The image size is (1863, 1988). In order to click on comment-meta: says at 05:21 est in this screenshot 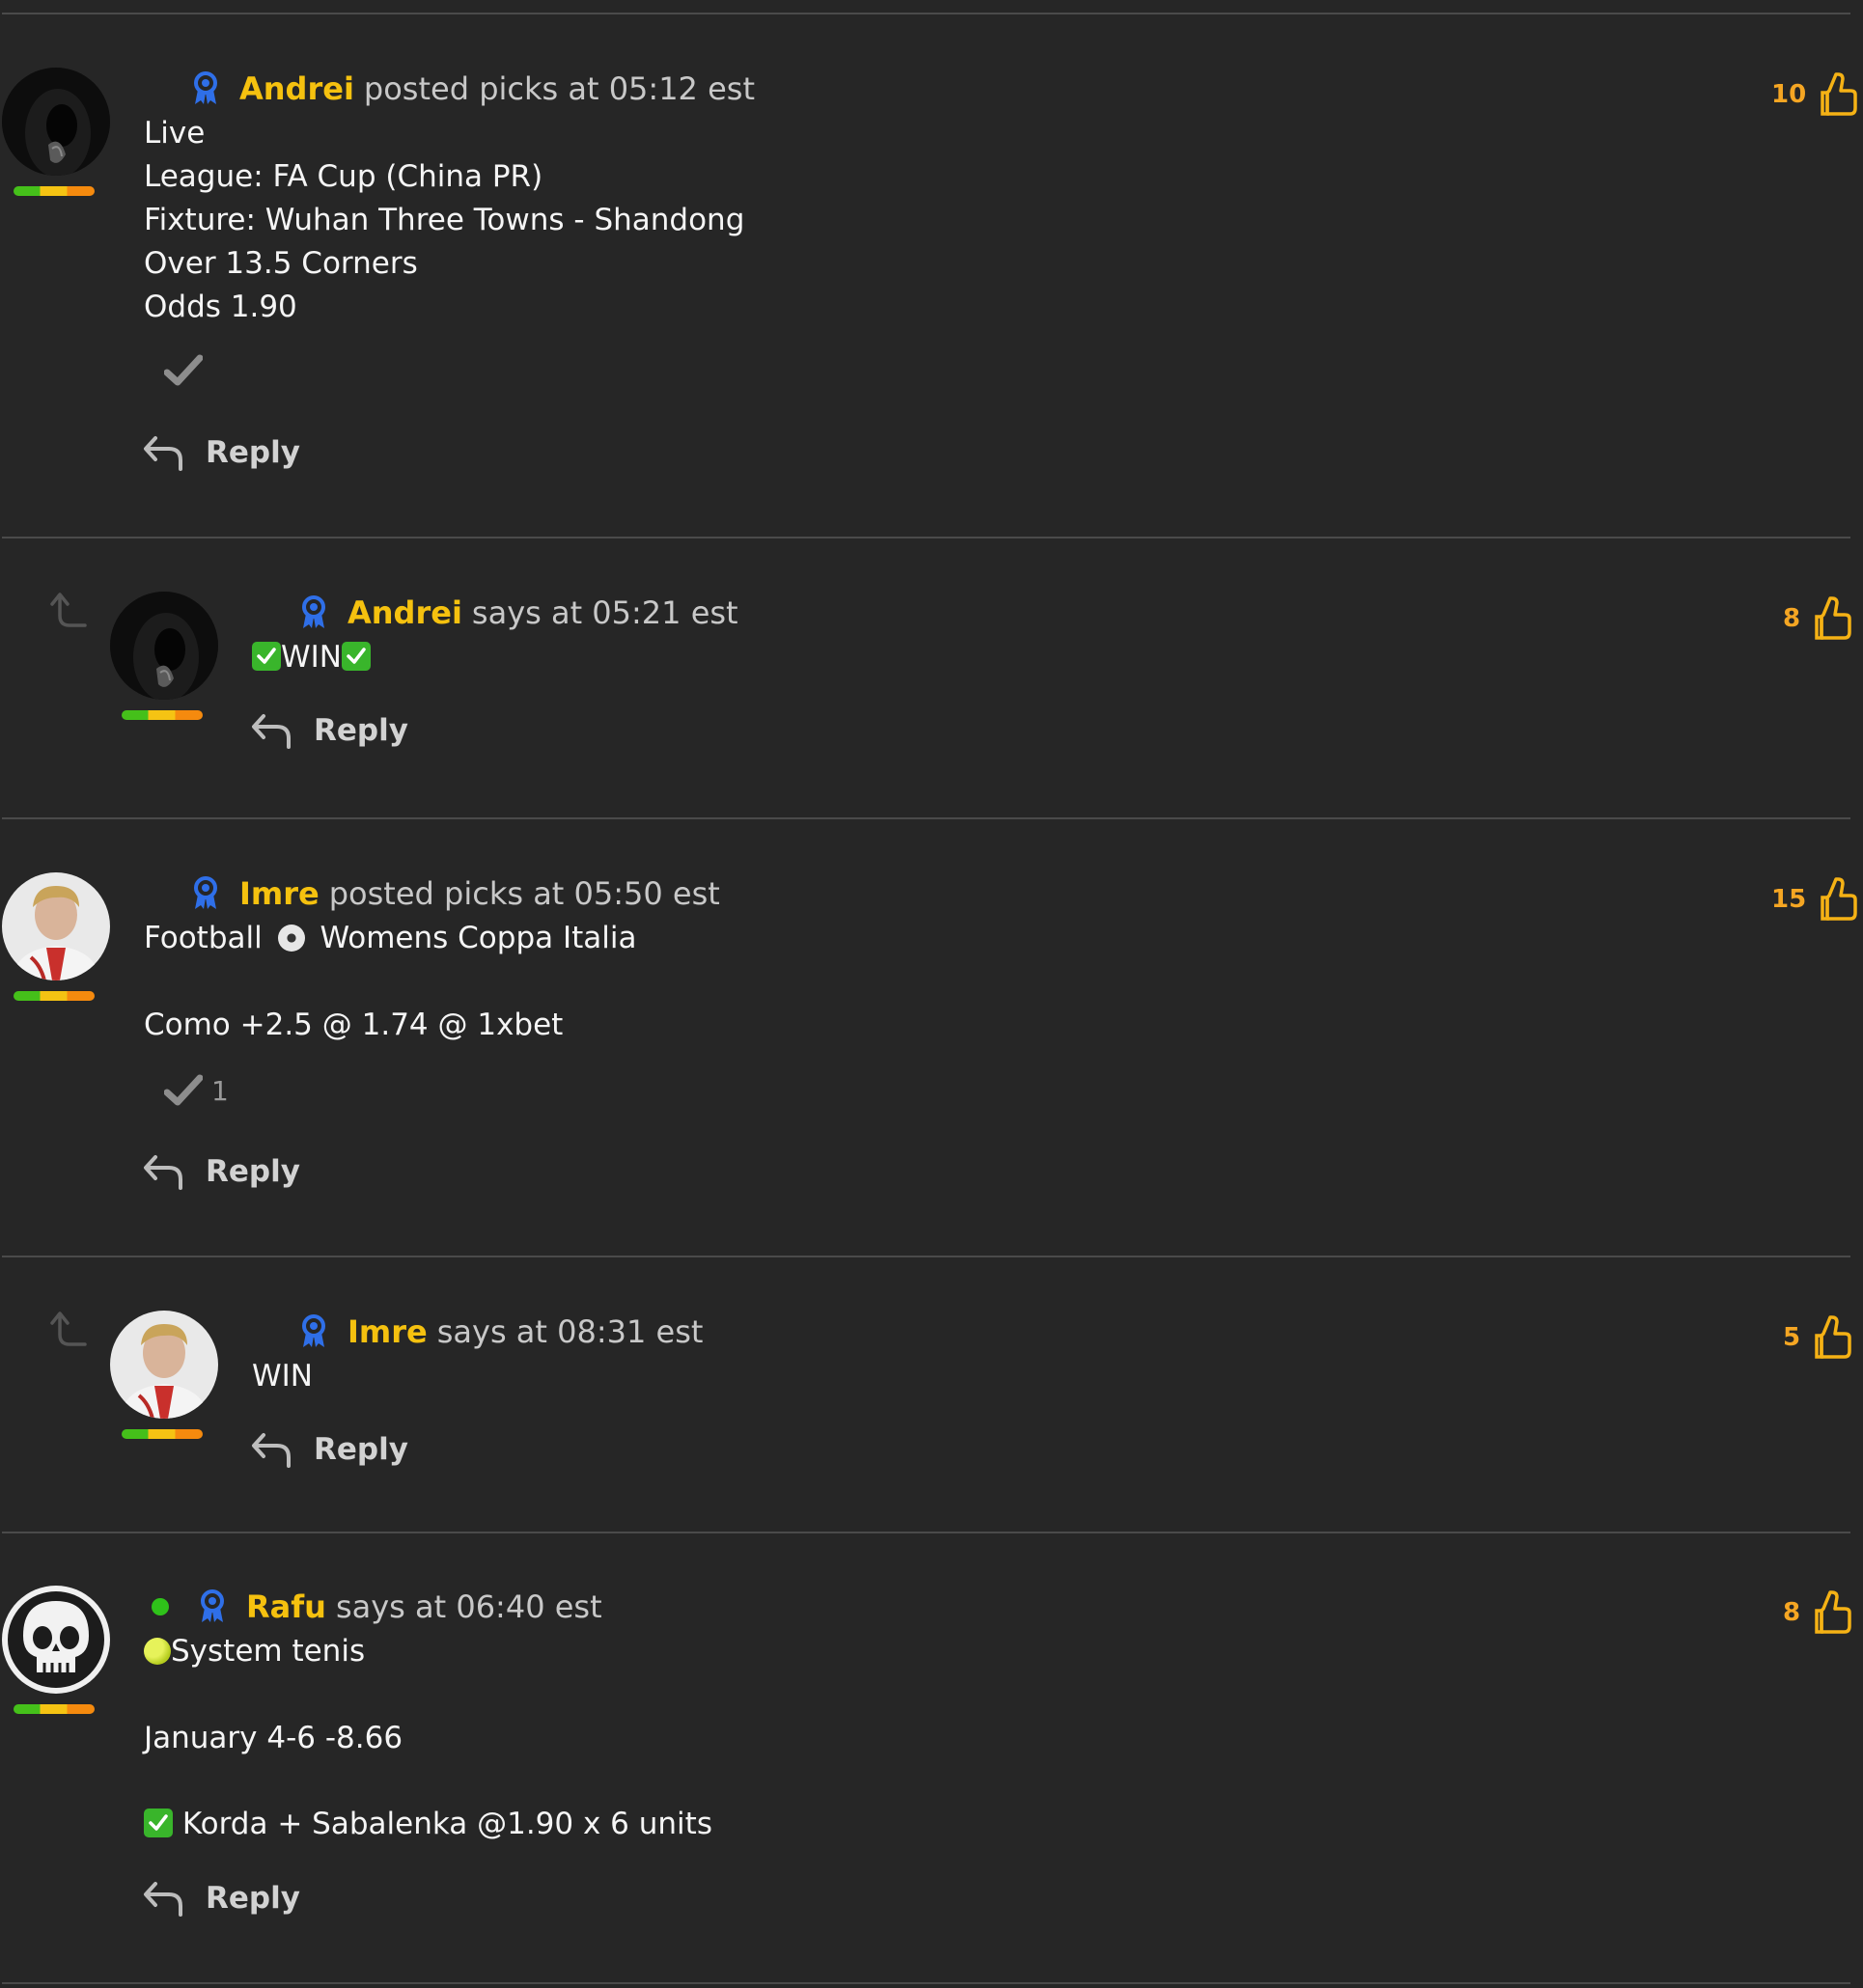, I will do `click(604, 612)`.